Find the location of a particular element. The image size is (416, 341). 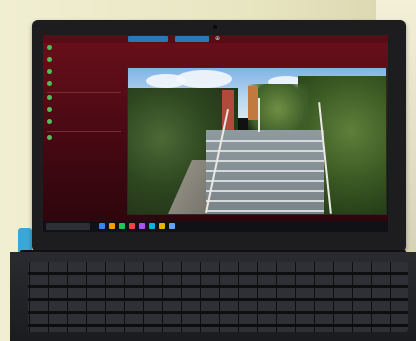

top-bar-icon: ⊕ is located at coordinates (217, 39).